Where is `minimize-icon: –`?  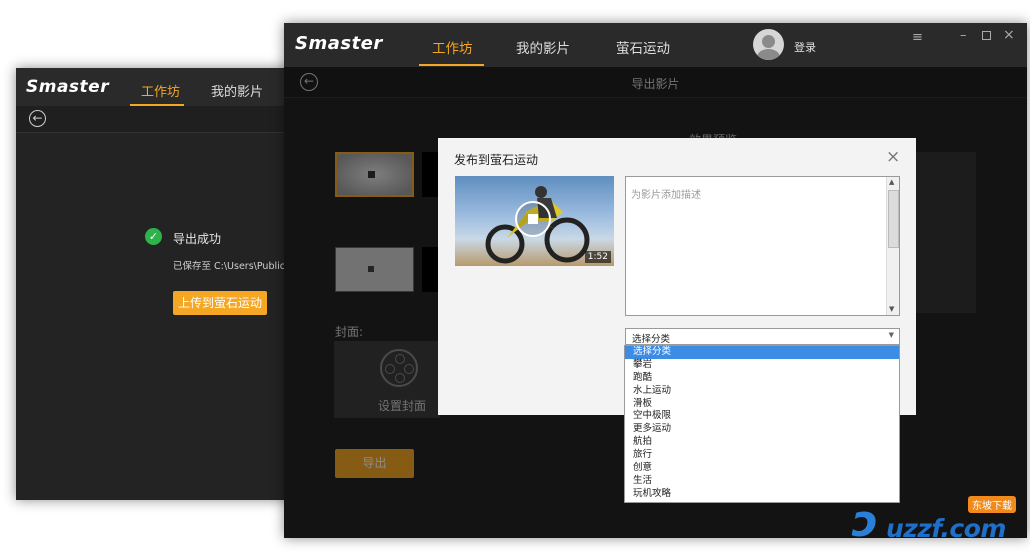
minimize-icon: – is located at coordinates (963, 35).